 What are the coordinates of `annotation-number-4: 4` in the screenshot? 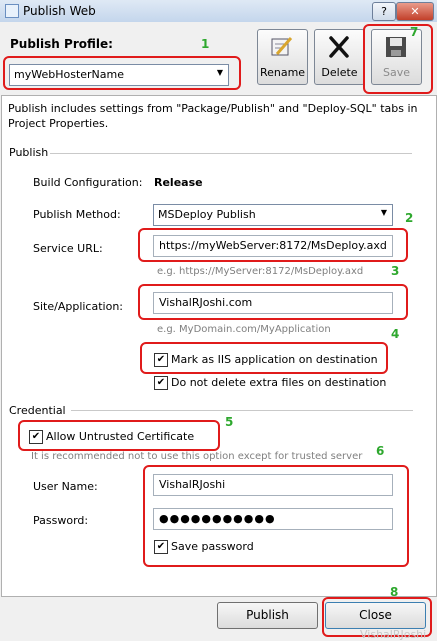 It's located at (395, 334).